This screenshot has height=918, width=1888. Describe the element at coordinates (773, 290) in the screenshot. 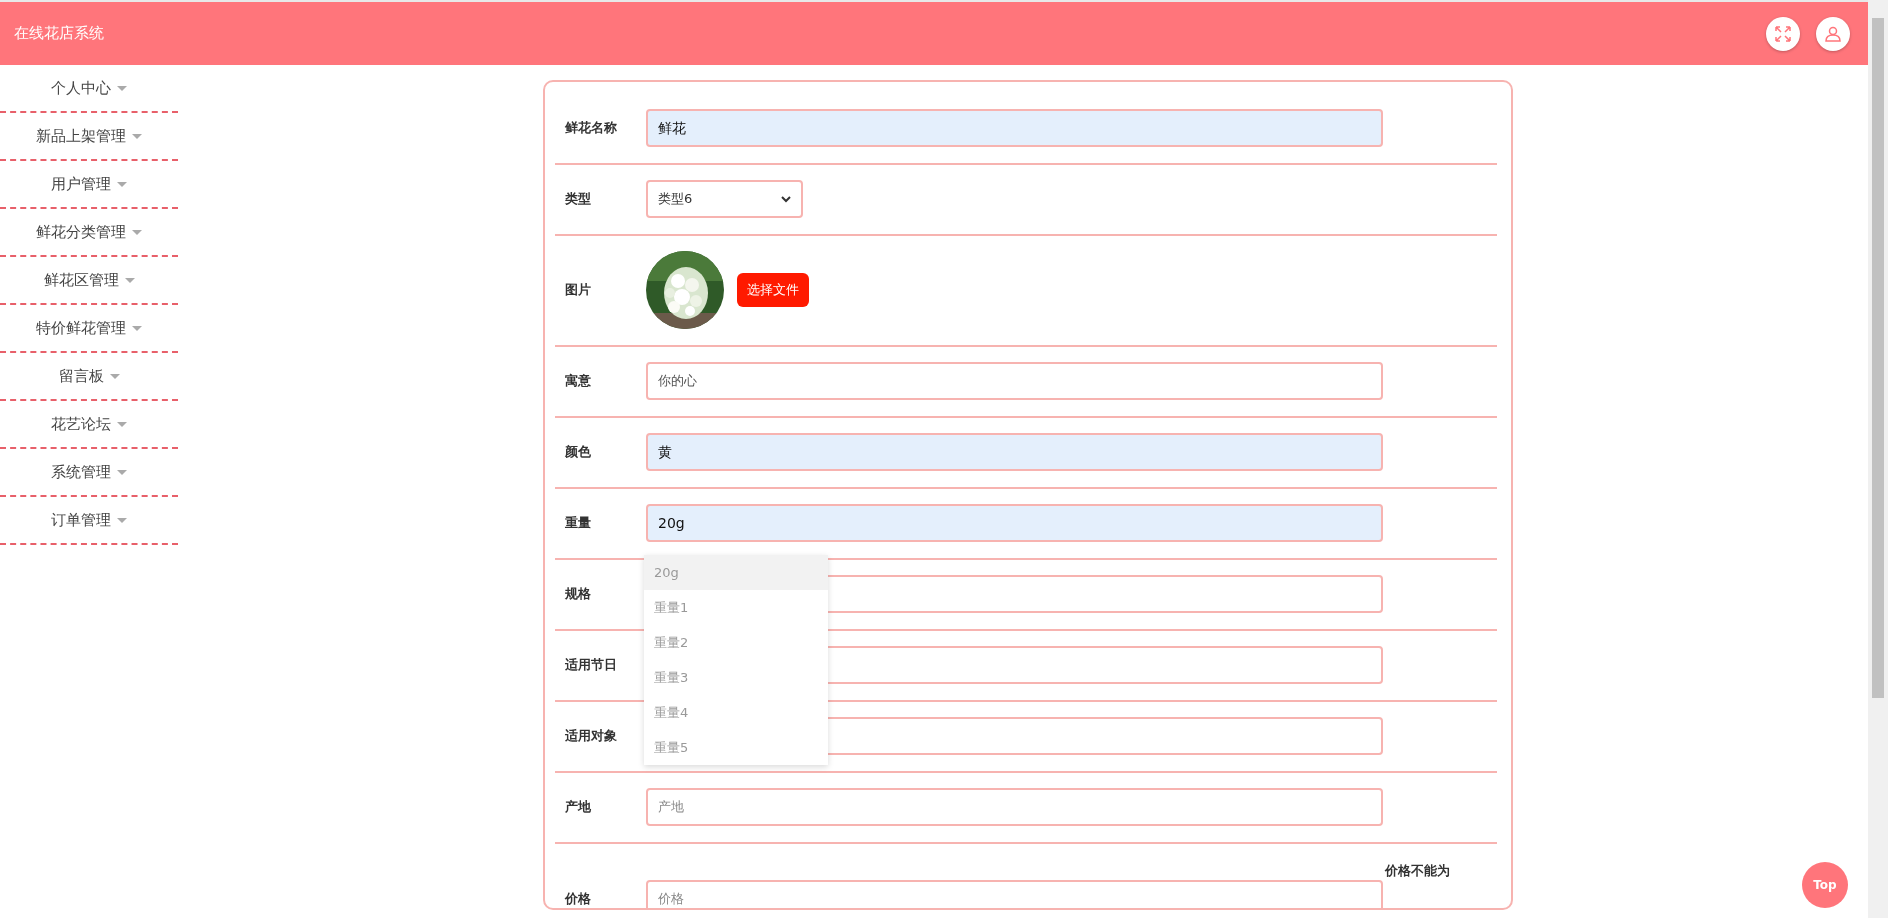

I see `choose-file-button: 选择文件` at that location.